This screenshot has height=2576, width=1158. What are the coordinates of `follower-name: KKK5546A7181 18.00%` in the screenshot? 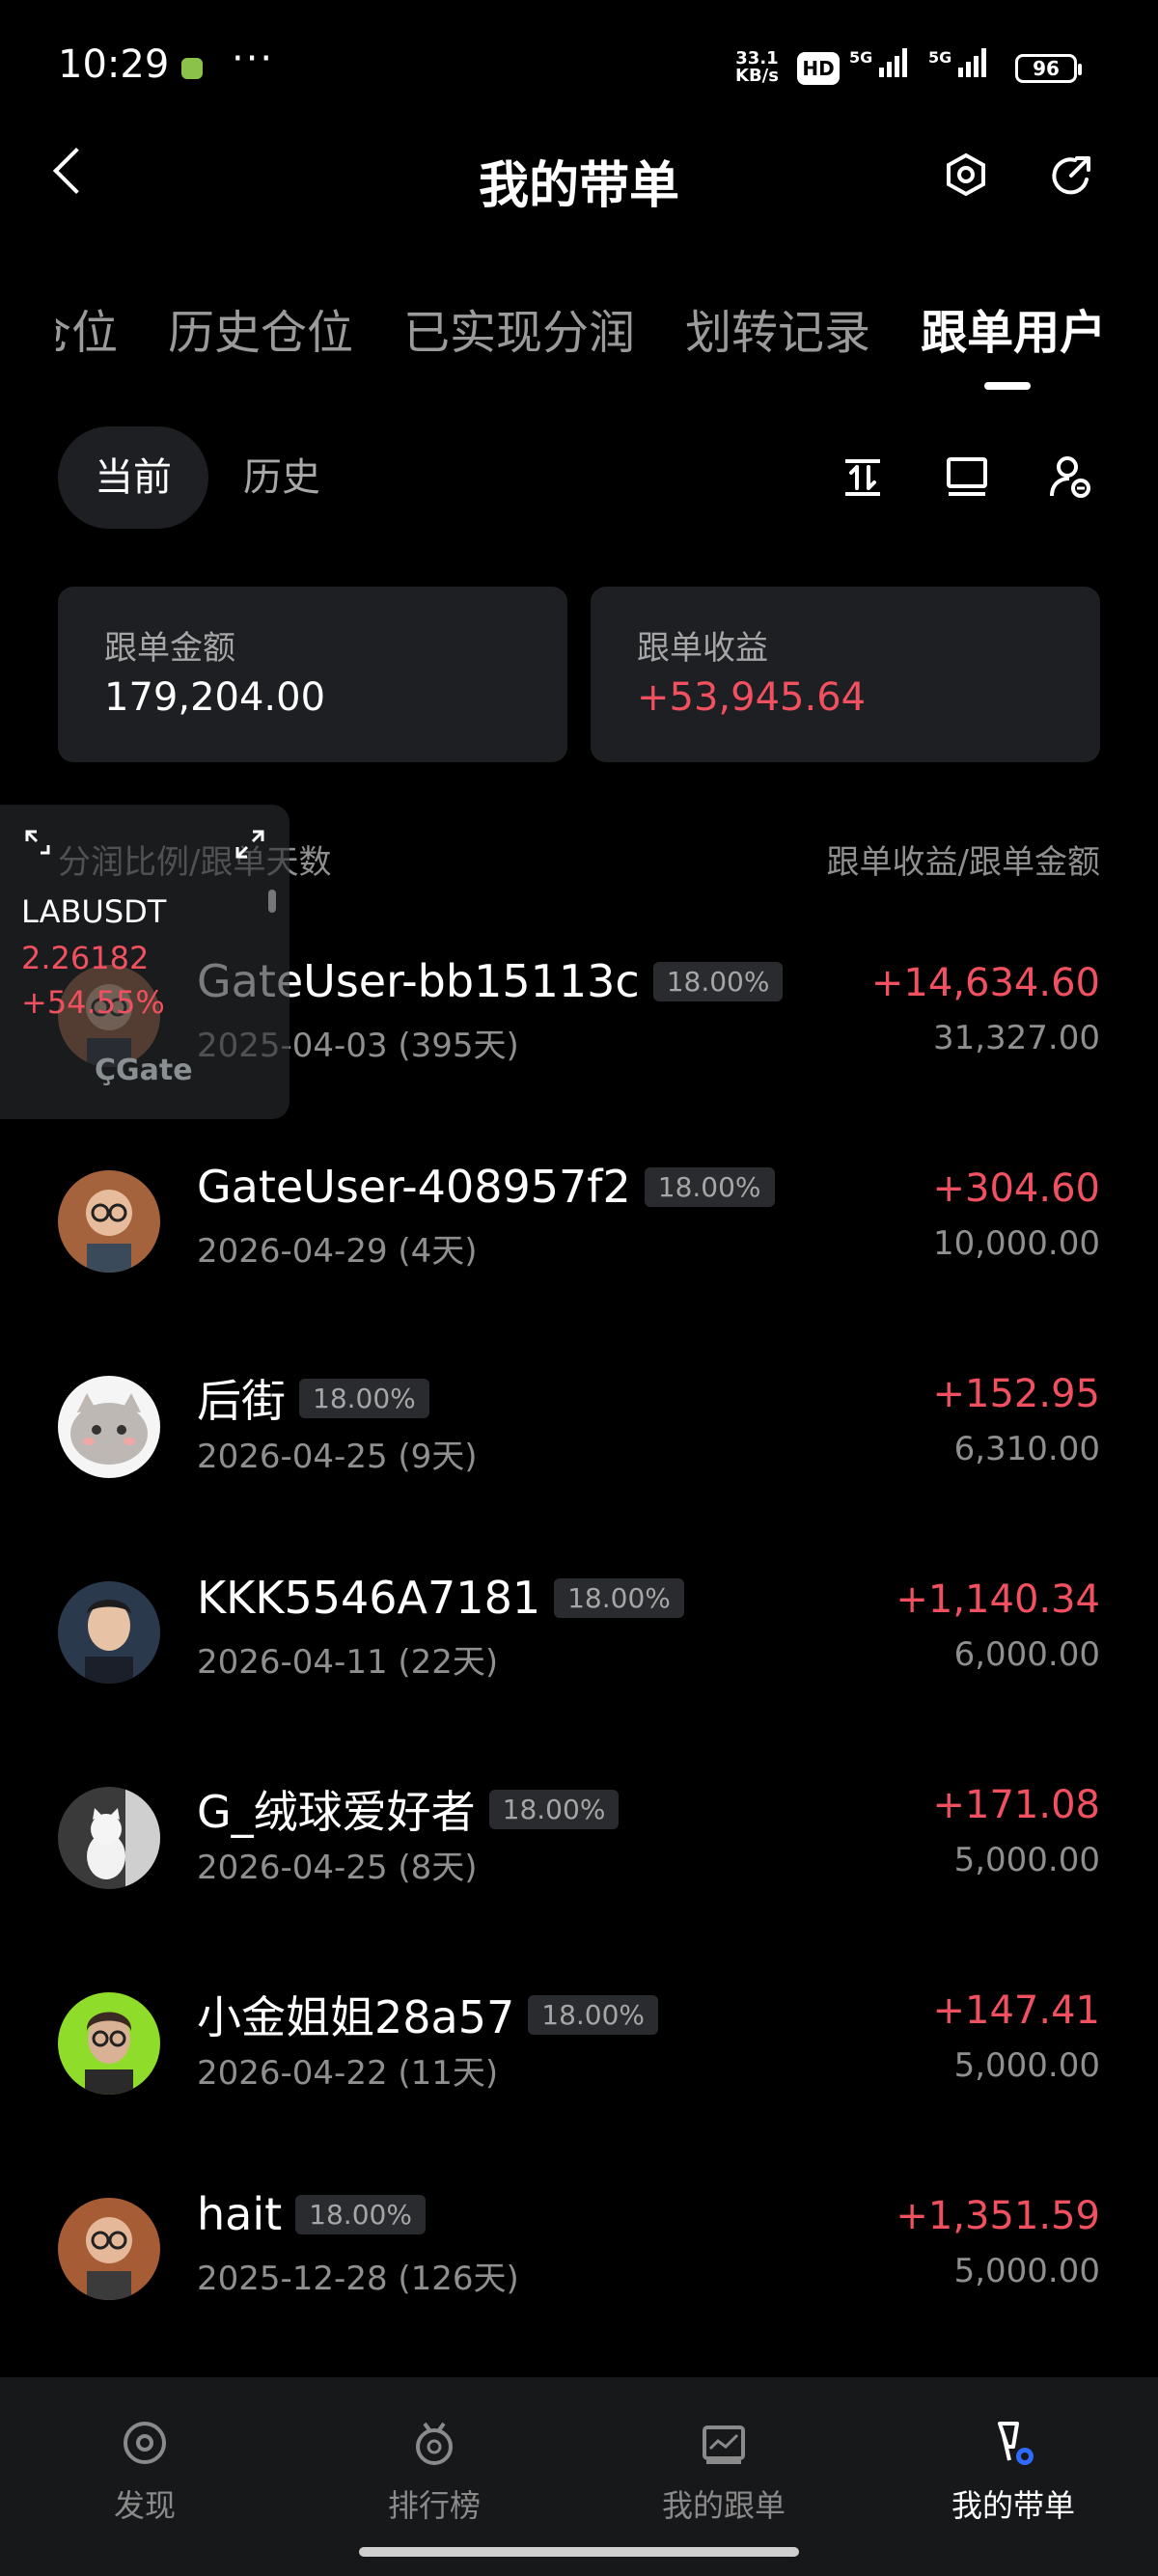 It's located at (440, 1598).